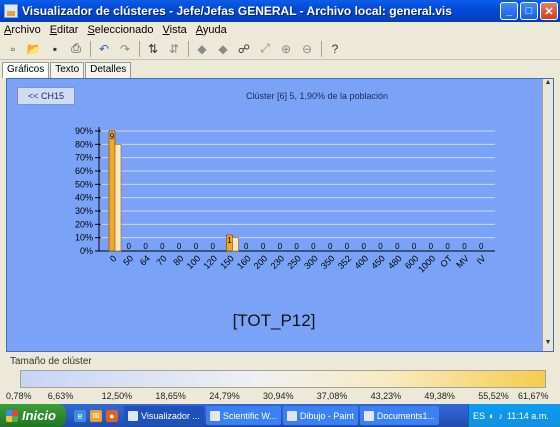 The height and width of the screenshot is (427, 560). Describe the element at coordinates (462, 261) in the screenshot. I see `x-tick-label: MV` at that location.